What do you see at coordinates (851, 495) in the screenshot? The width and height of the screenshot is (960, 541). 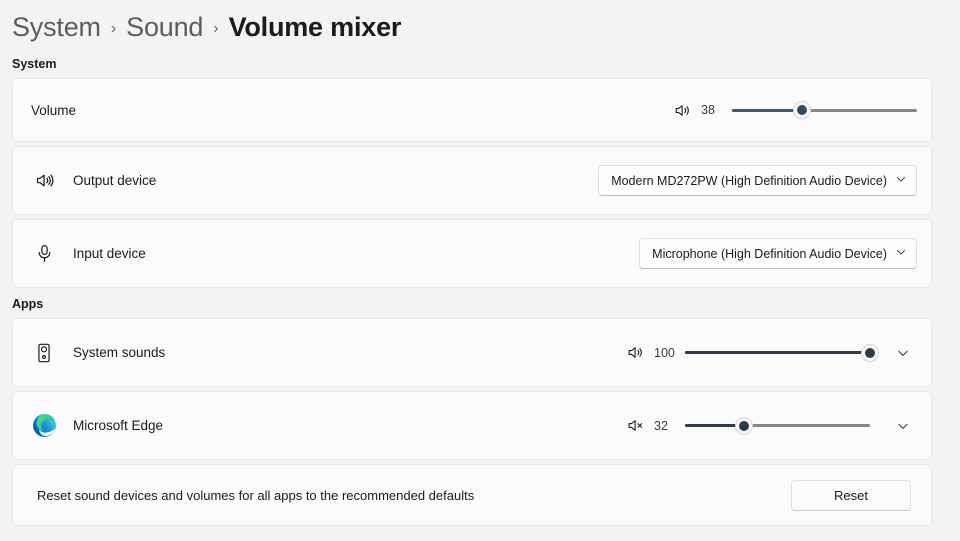 I see `reset-button: Reset` at bounding box center [851, 495].